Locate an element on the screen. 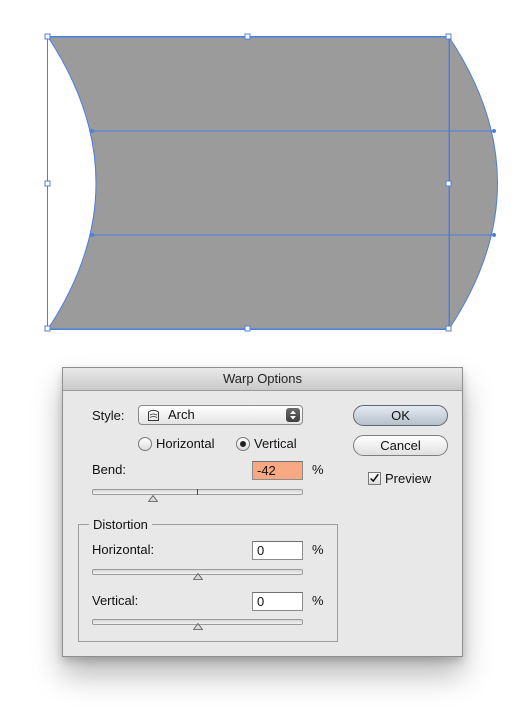  distortion-vertical-slider-thumb is located at coordinates (197, 626).